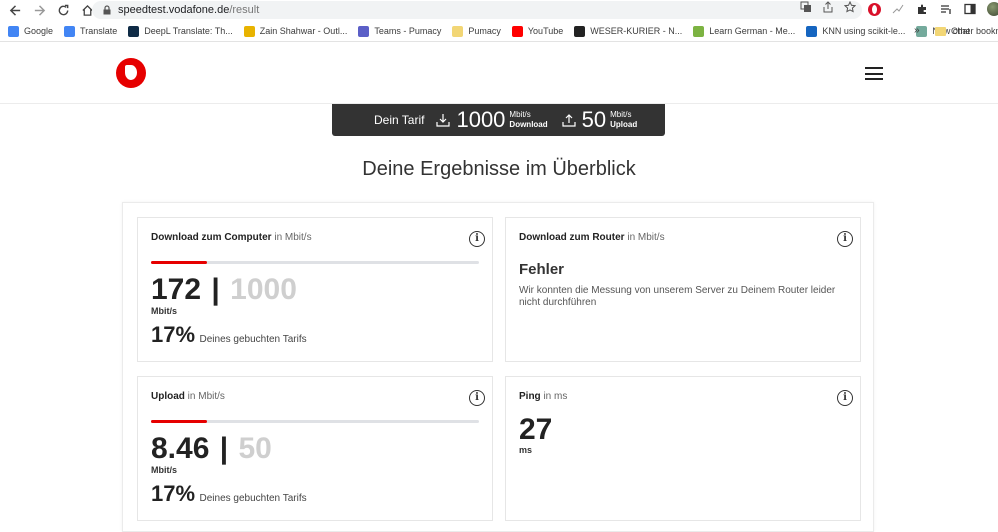  Describe the element at coordinates (683, 448) in the screenshot. I see `ping-card: Ping in ms i 27 ms` at that location.